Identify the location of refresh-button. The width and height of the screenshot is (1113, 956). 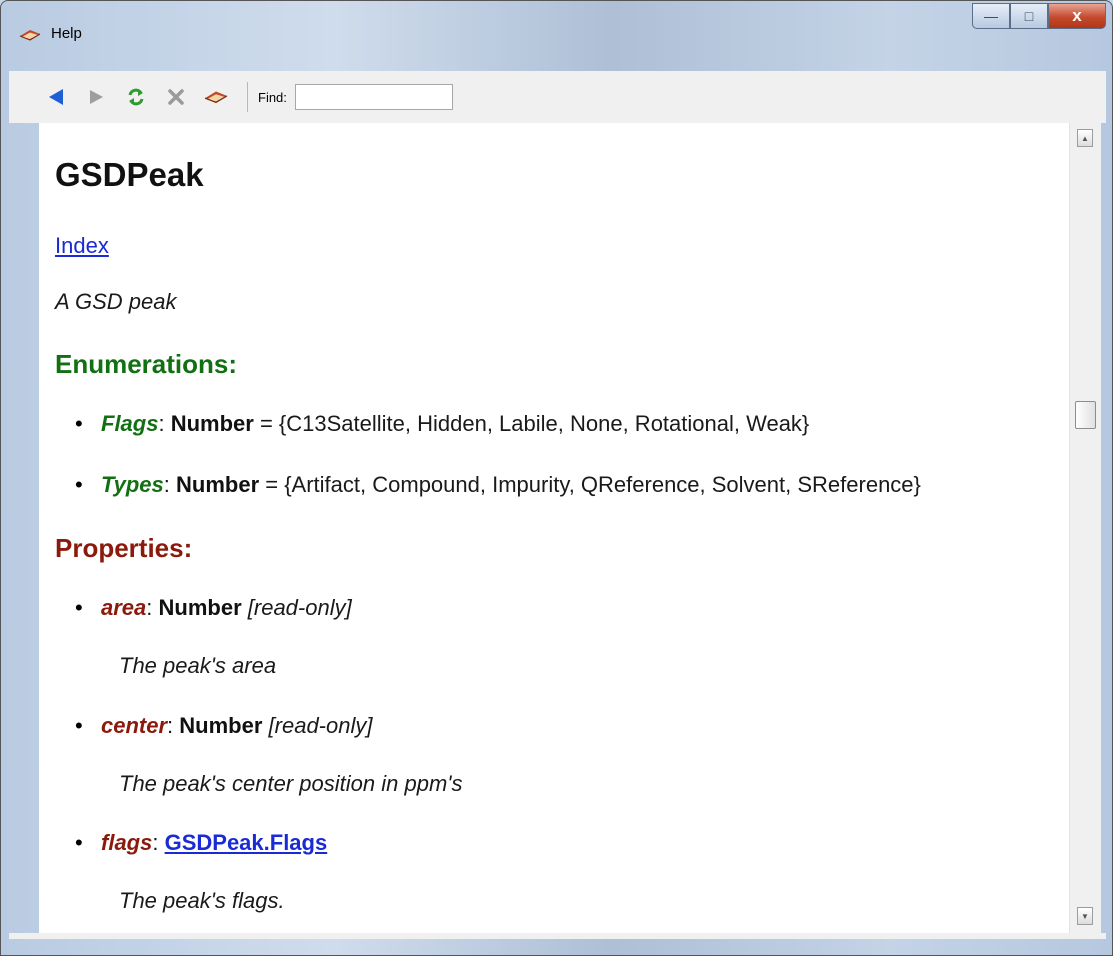
(136, 97).